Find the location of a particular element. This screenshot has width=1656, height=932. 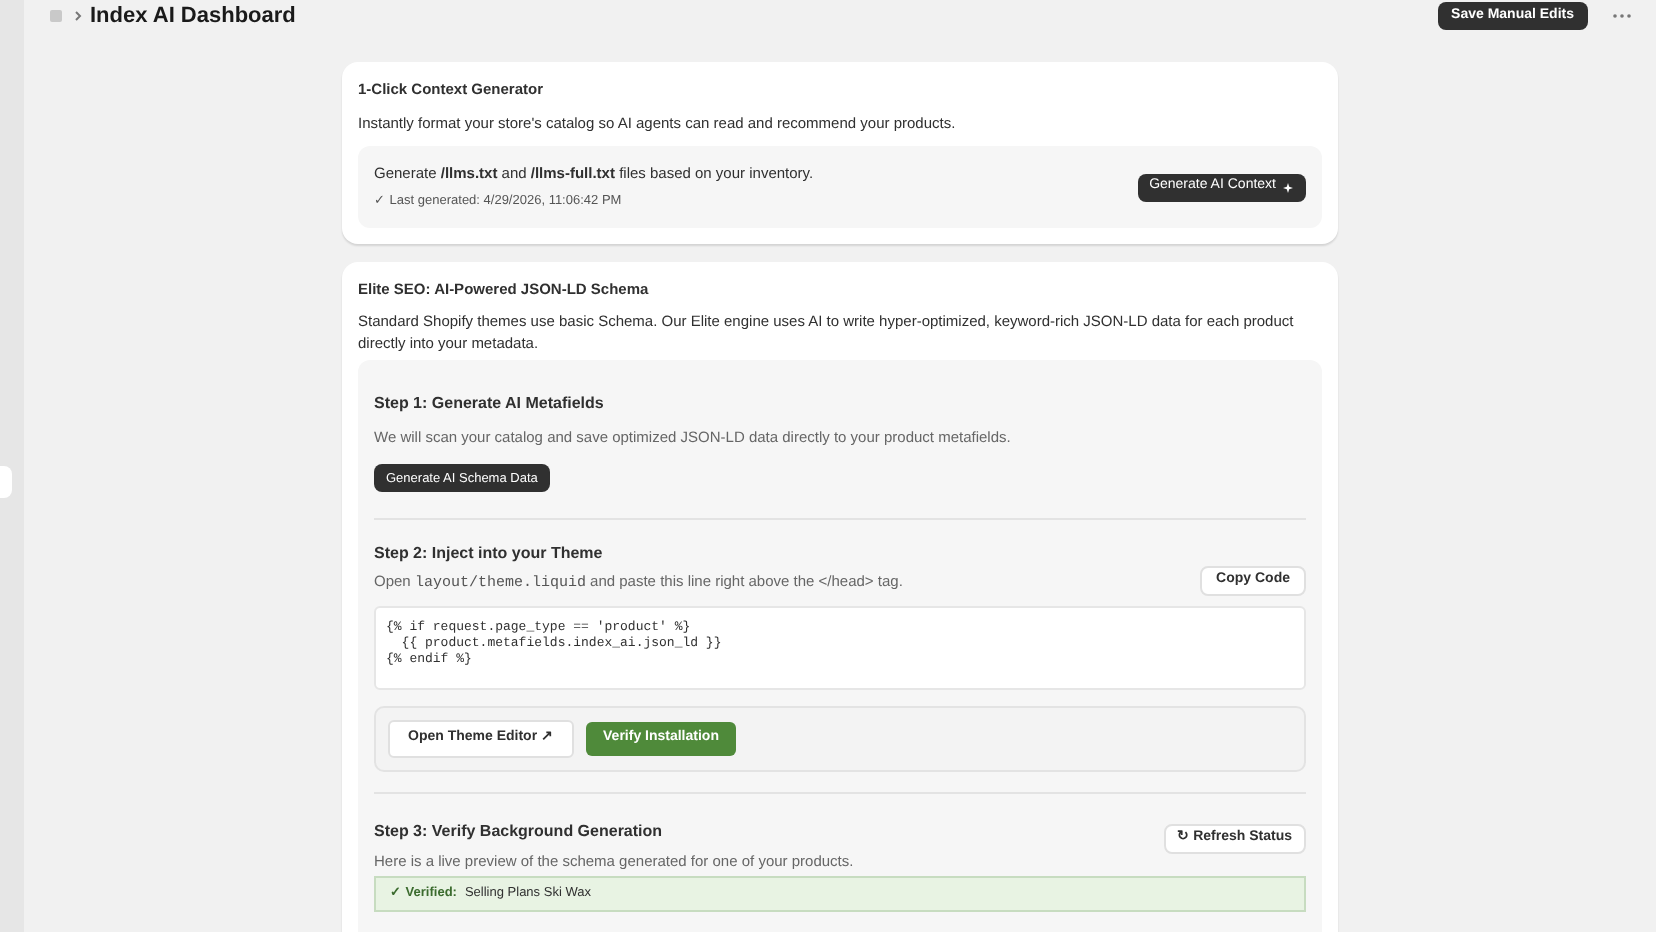

sparkle-icon is located at coordinates (1288, 187).